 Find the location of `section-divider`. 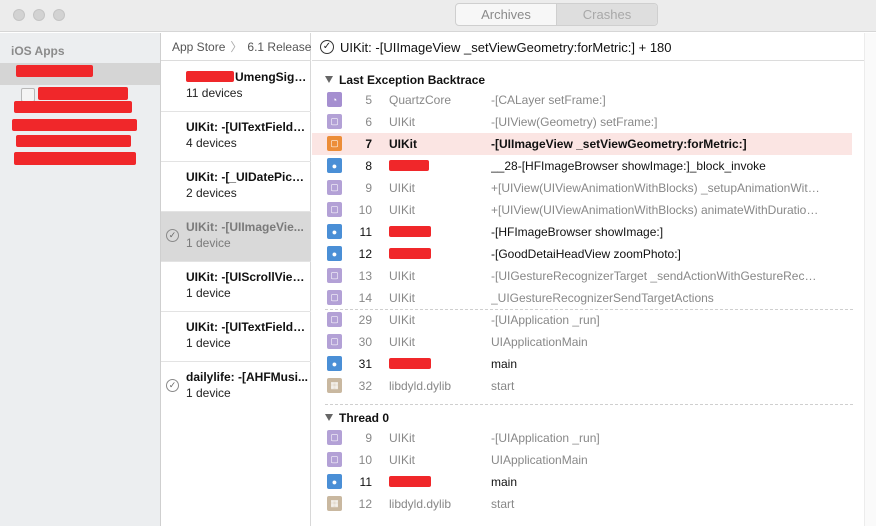

section-divider is located at coordinates (589, 404).